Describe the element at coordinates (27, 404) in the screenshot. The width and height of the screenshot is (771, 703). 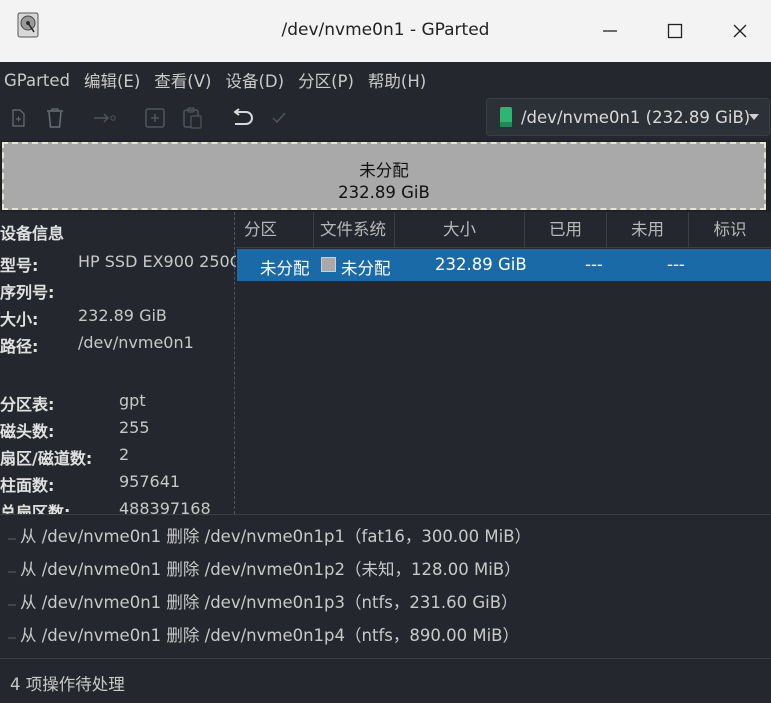
I see `partition-table-label: 分区表:` at that location.